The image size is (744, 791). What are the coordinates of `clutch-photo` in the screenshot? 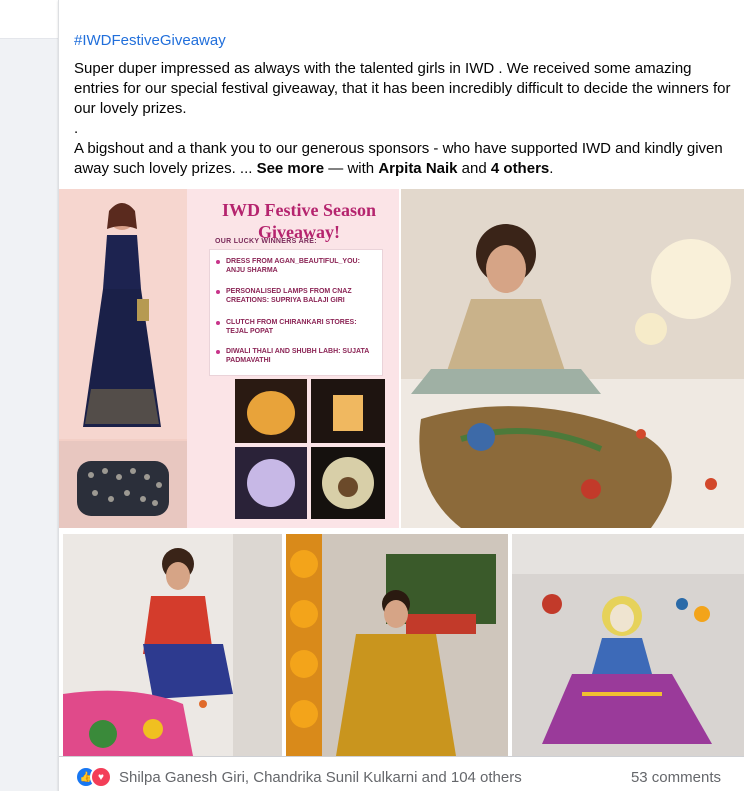 It's located at (123, 484).